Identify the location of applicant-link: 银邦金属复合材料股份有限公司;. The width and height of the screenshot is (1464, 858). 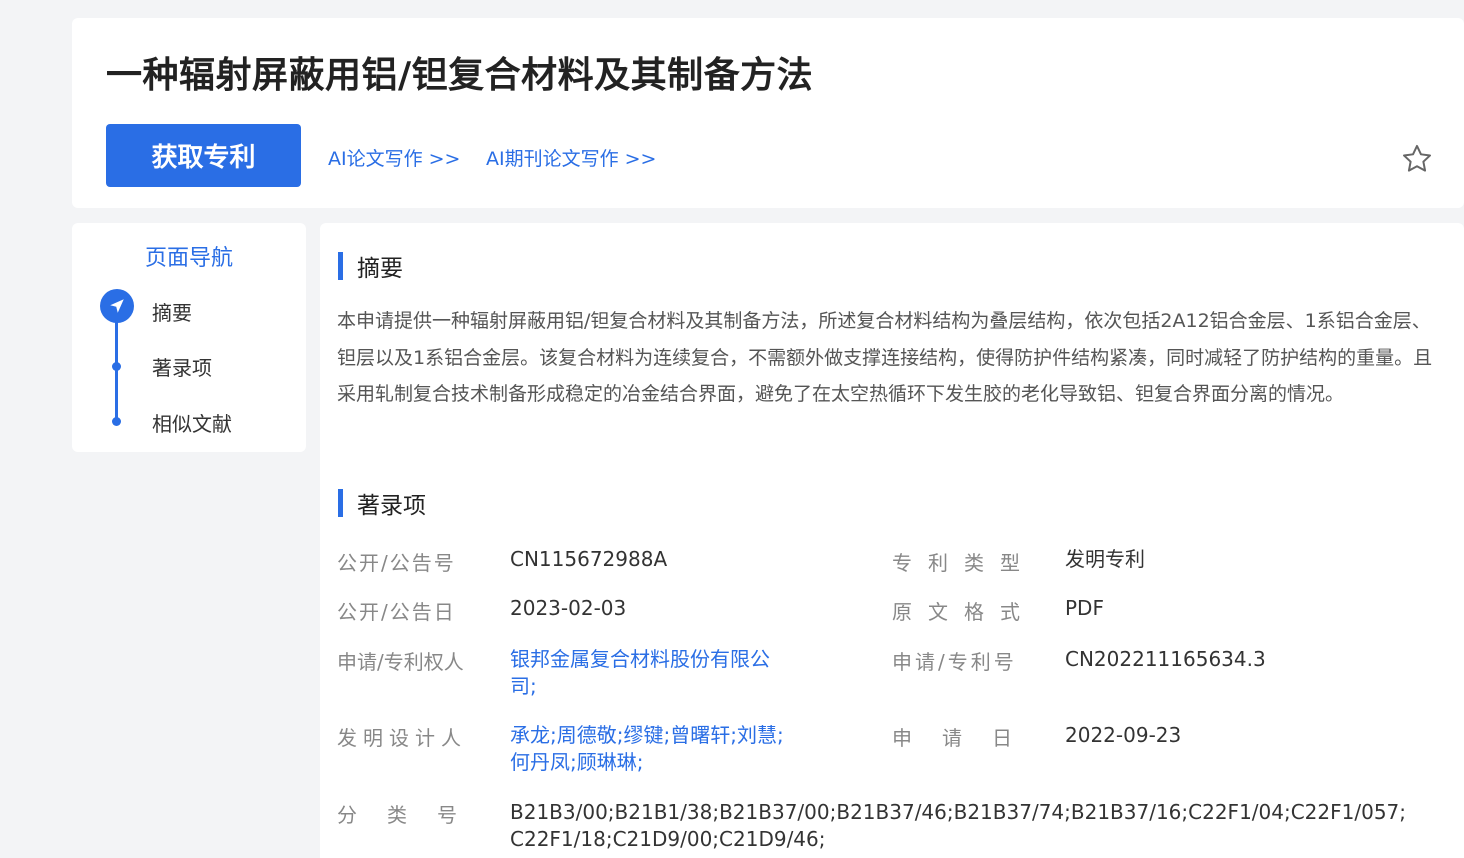
(650, 673).